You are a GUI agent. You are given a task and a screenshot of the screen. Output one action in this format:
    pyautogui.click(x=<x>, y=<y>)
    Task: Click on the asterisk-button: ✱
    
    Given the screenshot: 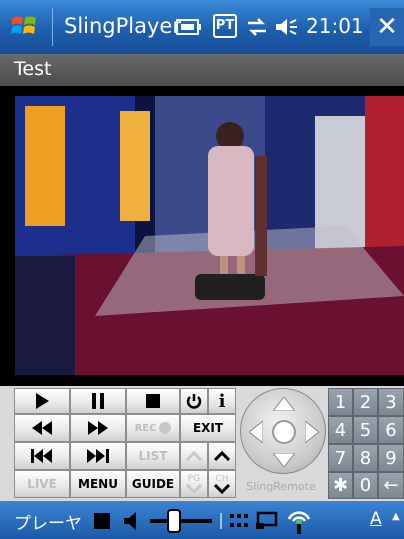 What is the action you would take?
    pyautogui.click(x=340, y=485)
    